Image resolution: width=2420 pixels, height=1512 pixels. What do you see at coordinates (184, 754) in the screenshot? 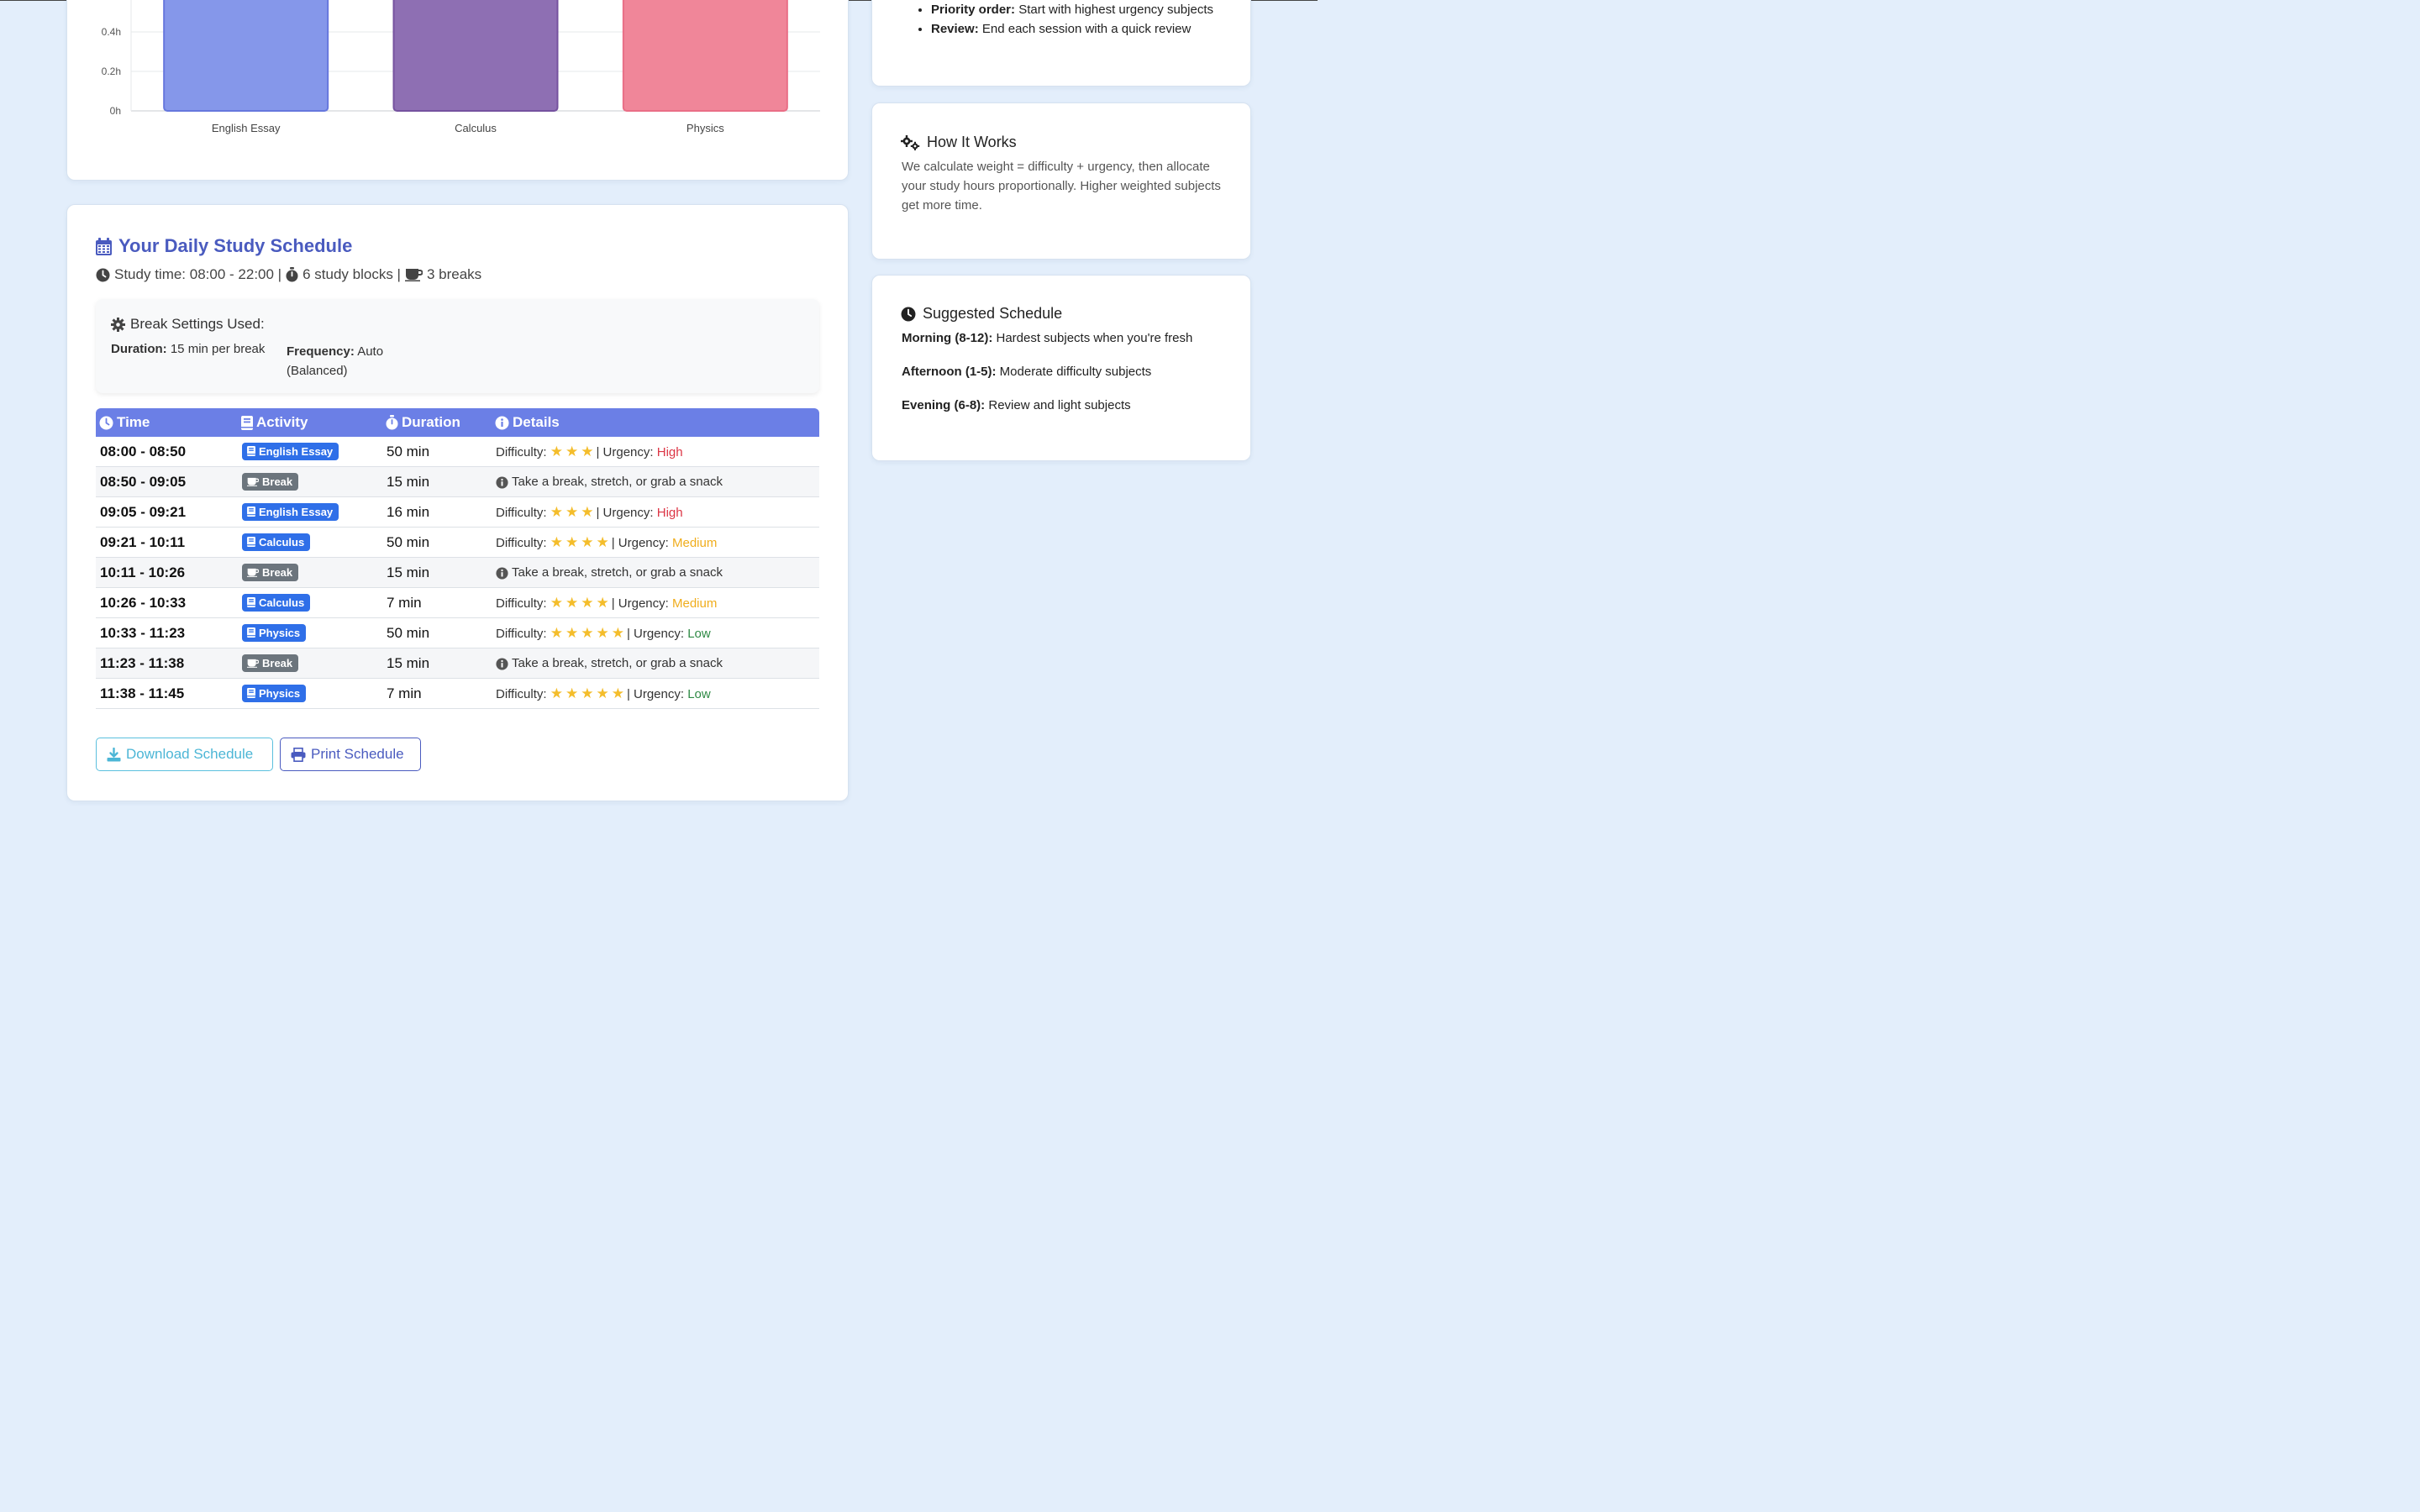
I see `download-schedule-button: Download Schedule` at bounding box center [184, 754].